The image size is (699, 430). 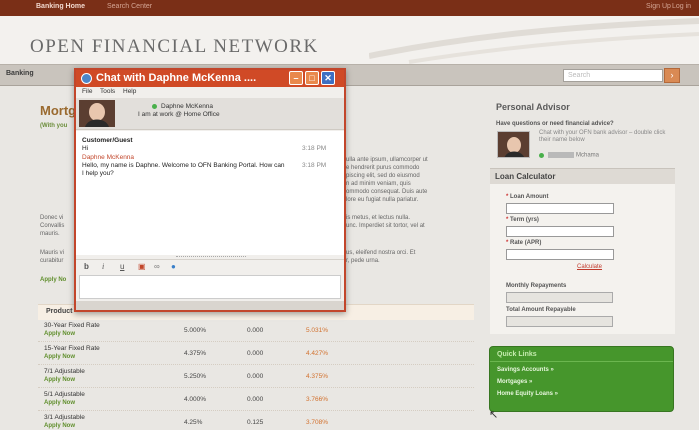 What do you see at coordinates (52, 226) in the screenshot?
I see `paragraph-2-line: Convallis` at bounding box center [52, 226].